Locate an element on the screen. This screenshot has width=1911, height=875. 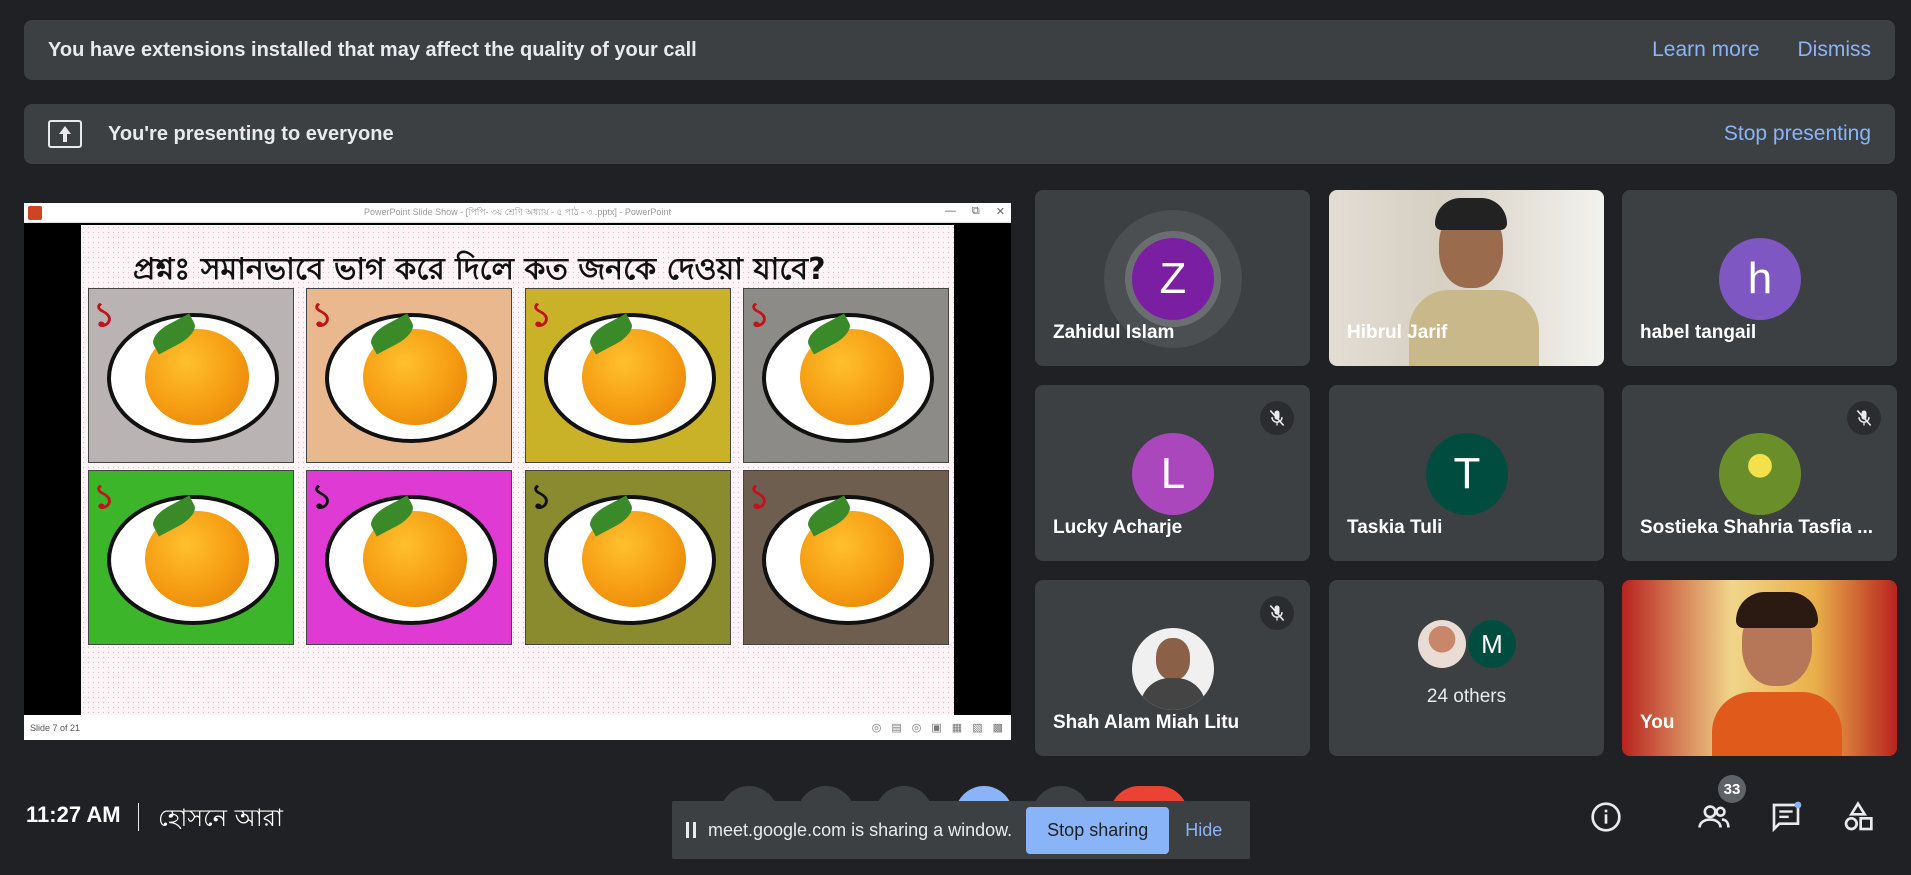
reading-view-icon: ▧ is located at coordinates (977, 727).